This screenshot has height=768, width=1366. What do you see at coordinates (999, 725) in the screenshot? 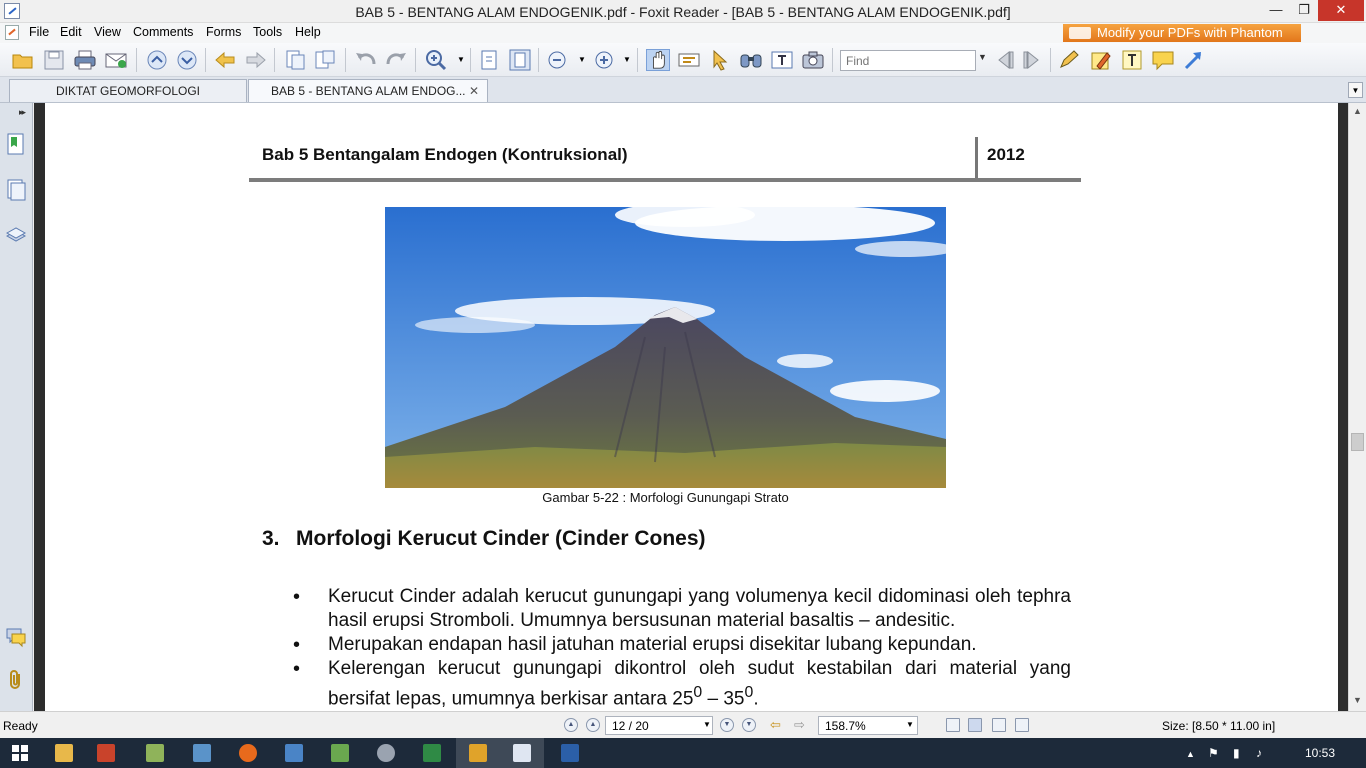
I see `facing-layout-icon` at bounding box center [999, 725].